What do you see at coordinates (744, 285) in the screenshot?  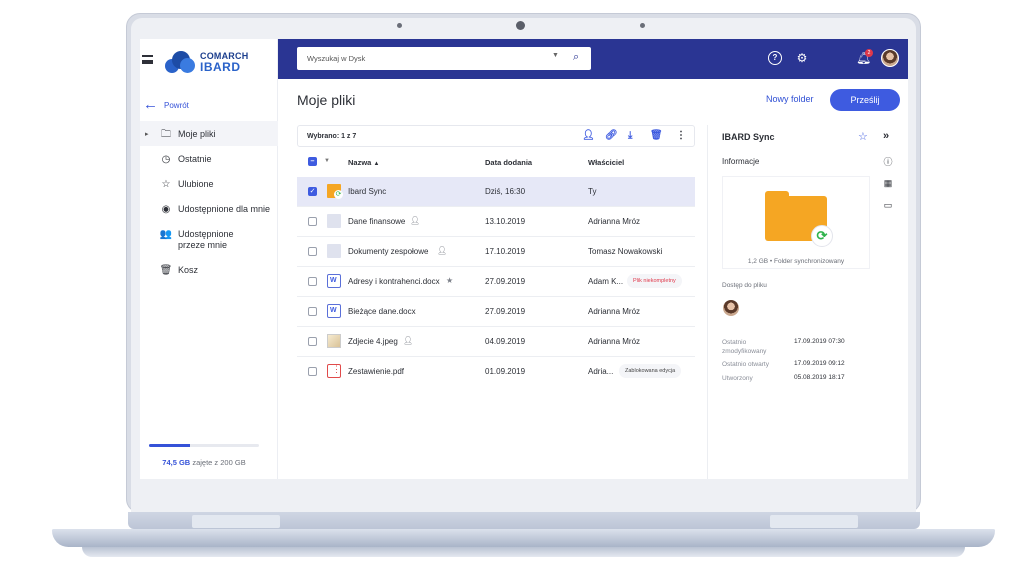 I see `access-label: Dostęp do pliku` at bounding box center [744, 285].